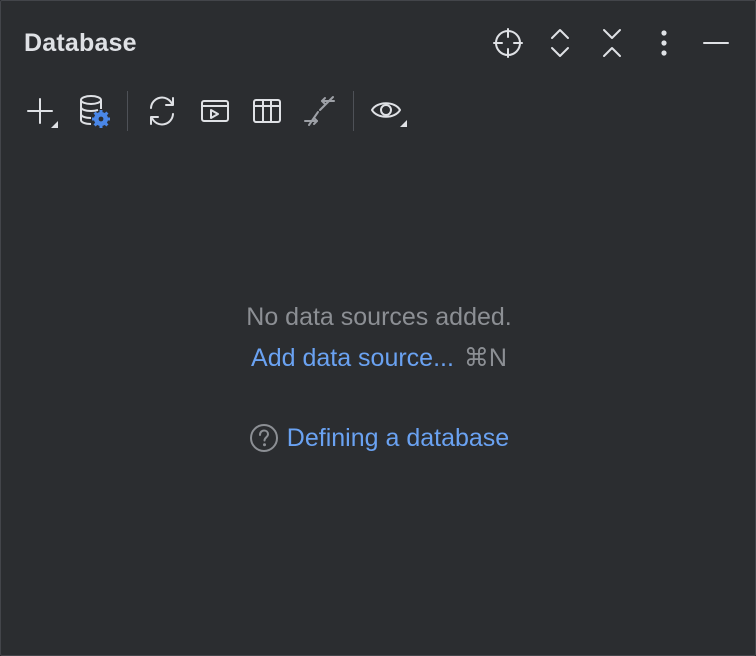  I want to click on minimize-icon, so click(716, 43).